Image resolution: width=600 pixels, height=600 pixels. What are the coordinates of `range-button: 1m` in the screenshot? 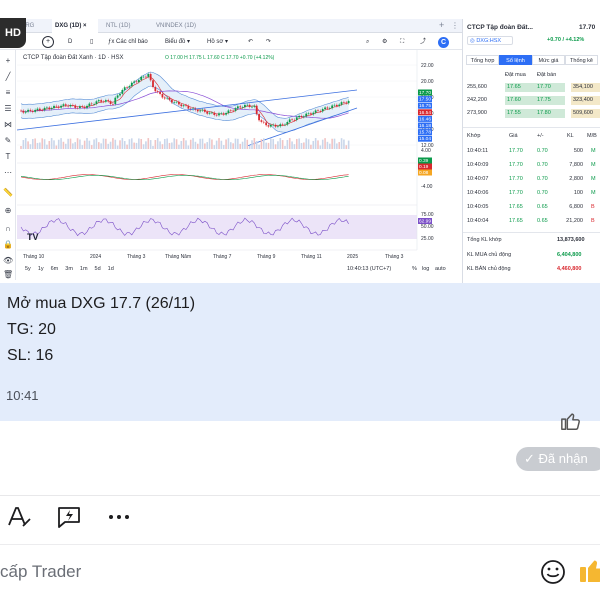 It's located at (84, 269).